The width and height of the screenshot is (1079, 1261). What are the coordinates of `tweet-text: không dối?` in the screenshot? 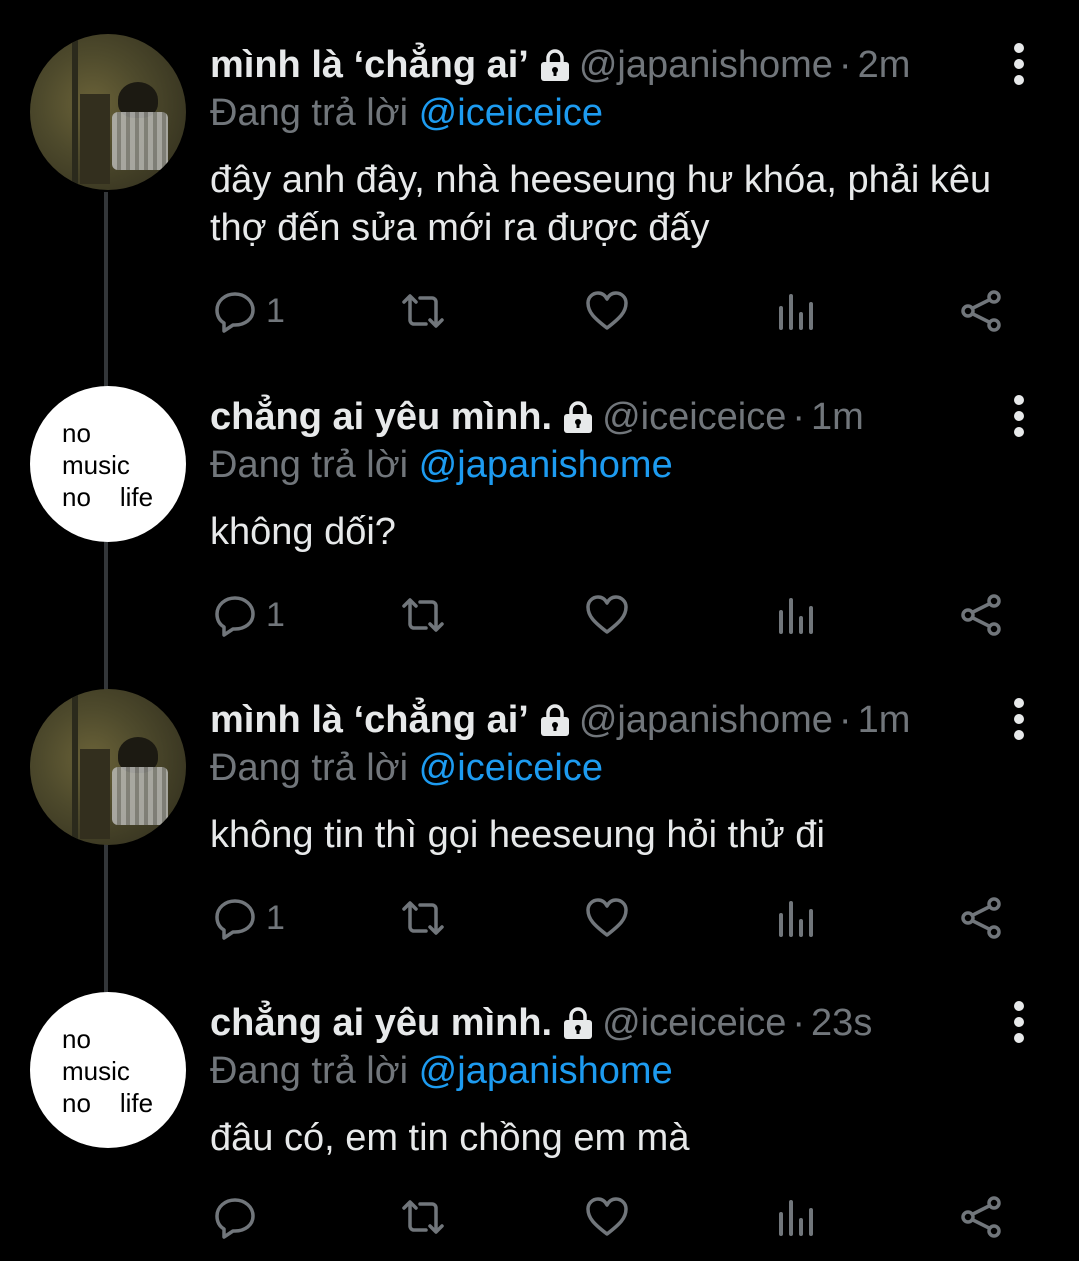 It's located at (303, 532).